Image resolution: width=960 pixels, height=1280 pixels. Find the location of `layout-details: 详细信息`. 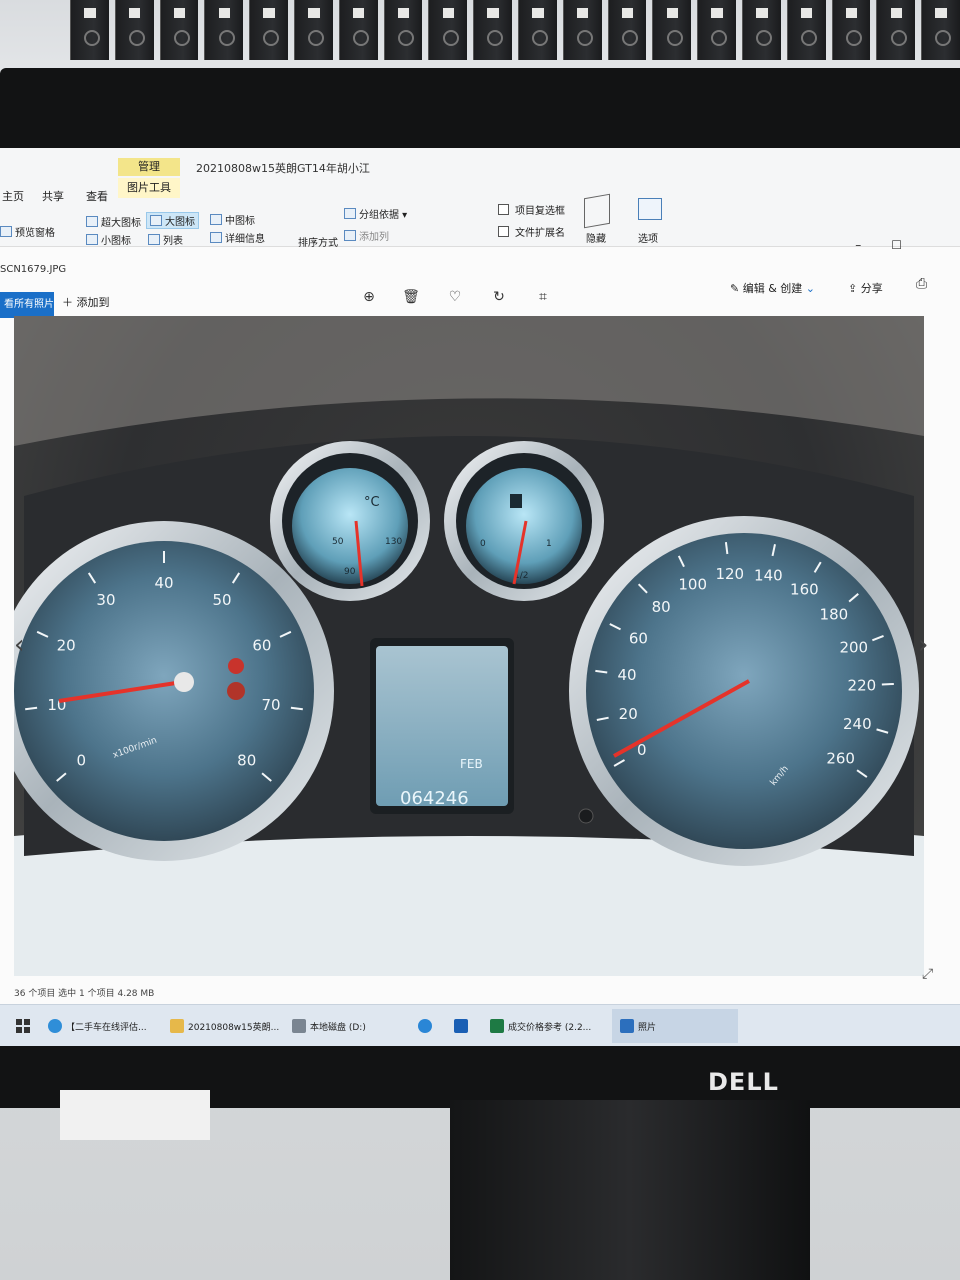

layout-details: 详细信息 is located at coordinates (237, 237).